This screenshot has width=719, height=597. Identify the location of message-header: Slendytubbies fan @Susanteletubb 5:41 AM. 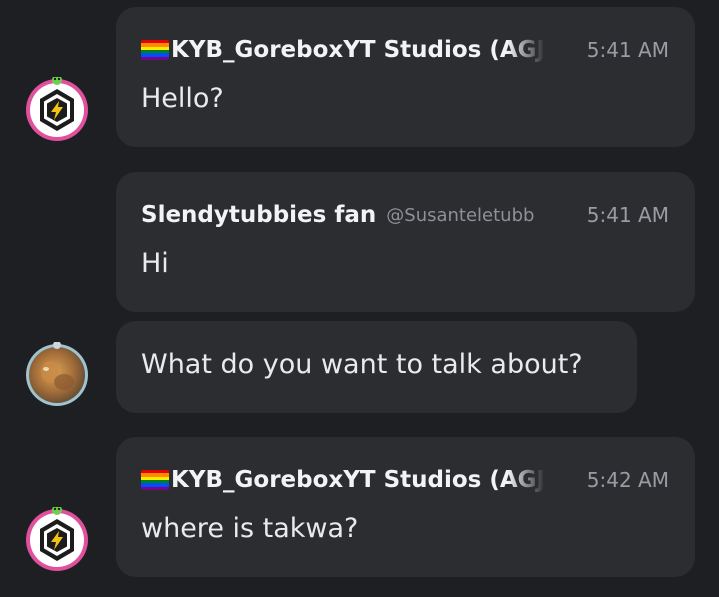
(405, 215).